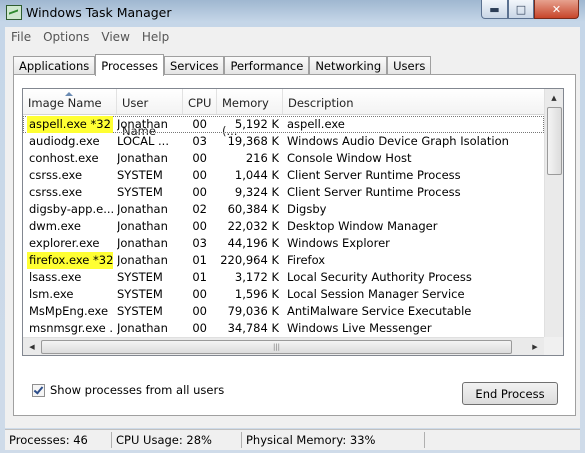  Describe the element at coordinates (66, 37) in the screenshot. I see `menu-options: Options` at that location.